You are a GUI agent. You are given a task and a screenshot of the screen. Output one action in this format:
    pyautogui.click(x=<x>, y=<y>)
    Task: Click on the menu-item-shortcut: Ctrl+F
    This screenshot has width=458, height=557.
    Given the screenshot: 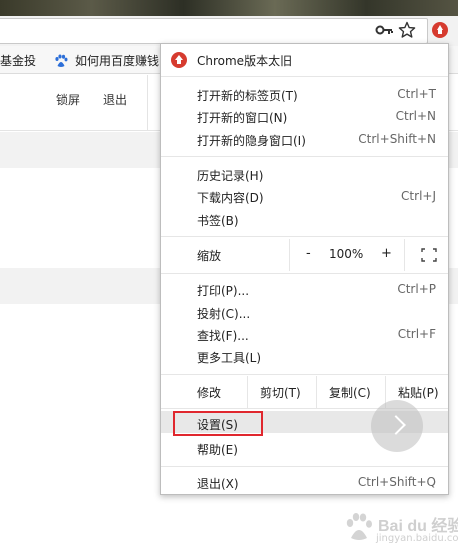 What is the action you would take?
    pyautogui.click(x=416, y=334)
    